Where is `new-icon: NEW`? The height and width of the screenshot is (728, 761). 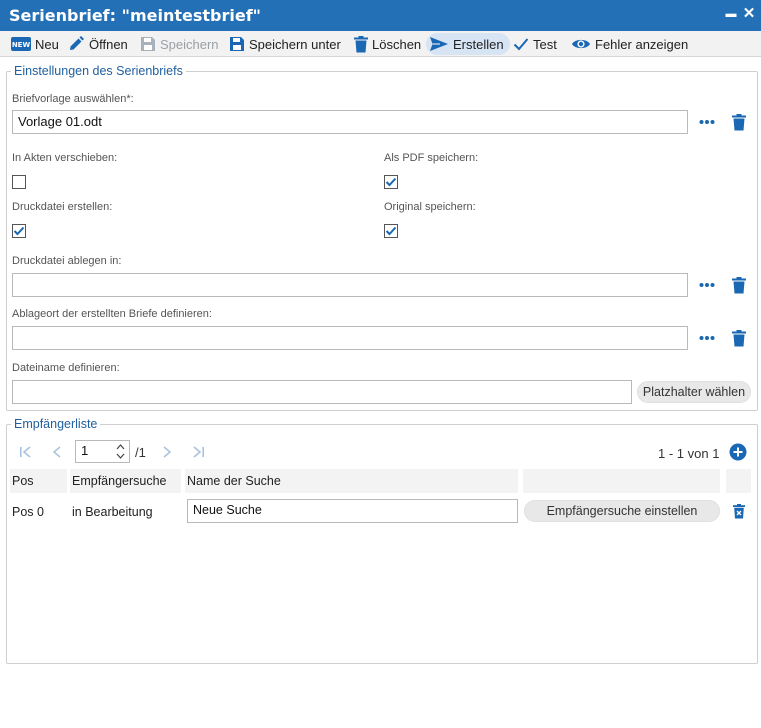 new-icon: NEW is located at coordinates (21, 44).